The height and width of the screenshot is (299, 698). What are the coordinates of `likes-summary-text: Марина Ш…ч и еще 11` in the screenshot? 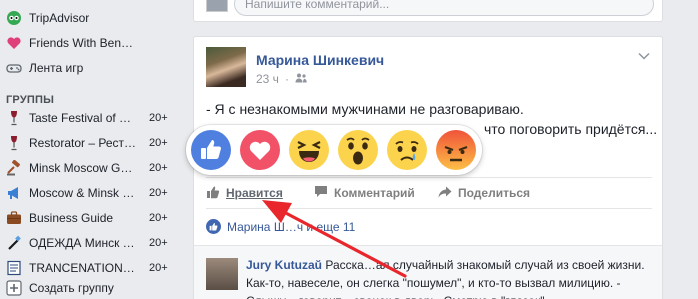 It's located at (291, 226).